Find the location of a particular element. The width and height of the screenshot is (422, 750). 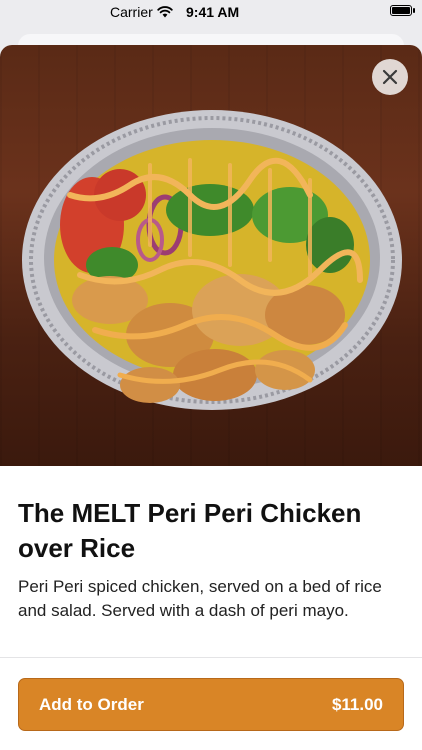

close-icon is located at coordinates (390, 77).